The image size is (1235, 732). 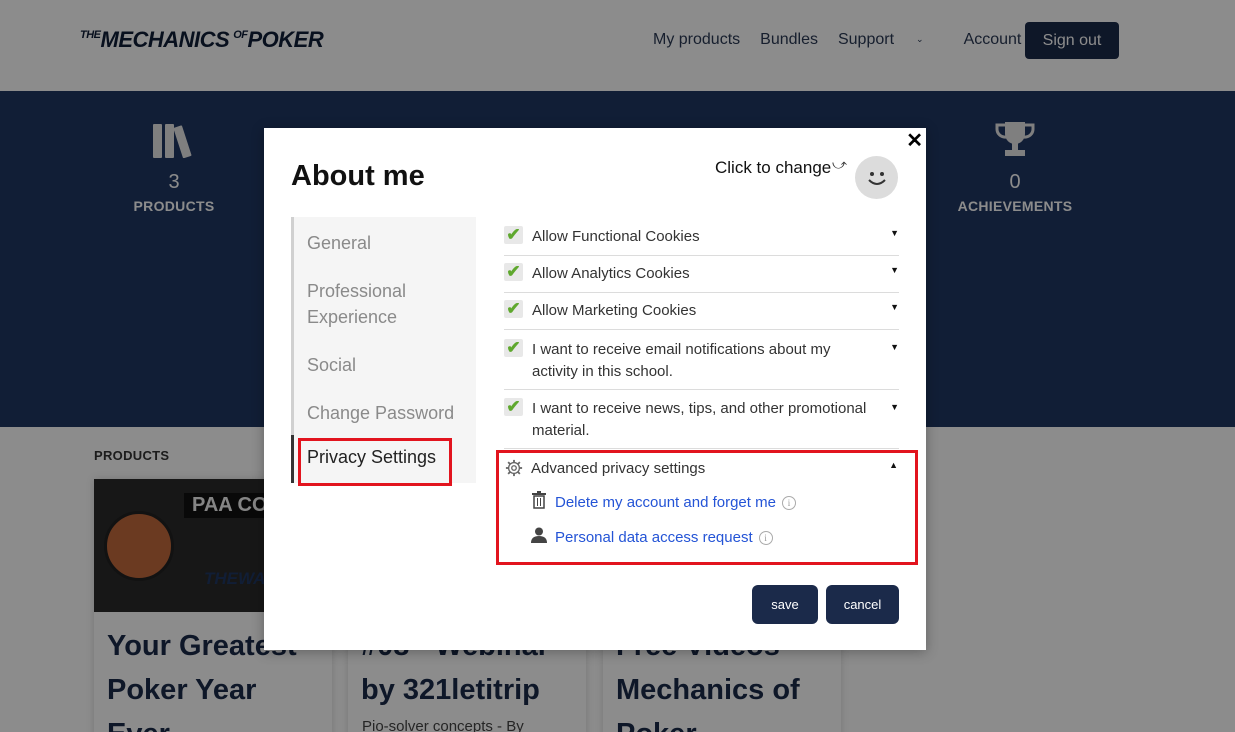 I want to click on delete-account-row: Delete my account and forget me i, so click(x=662, y=502).